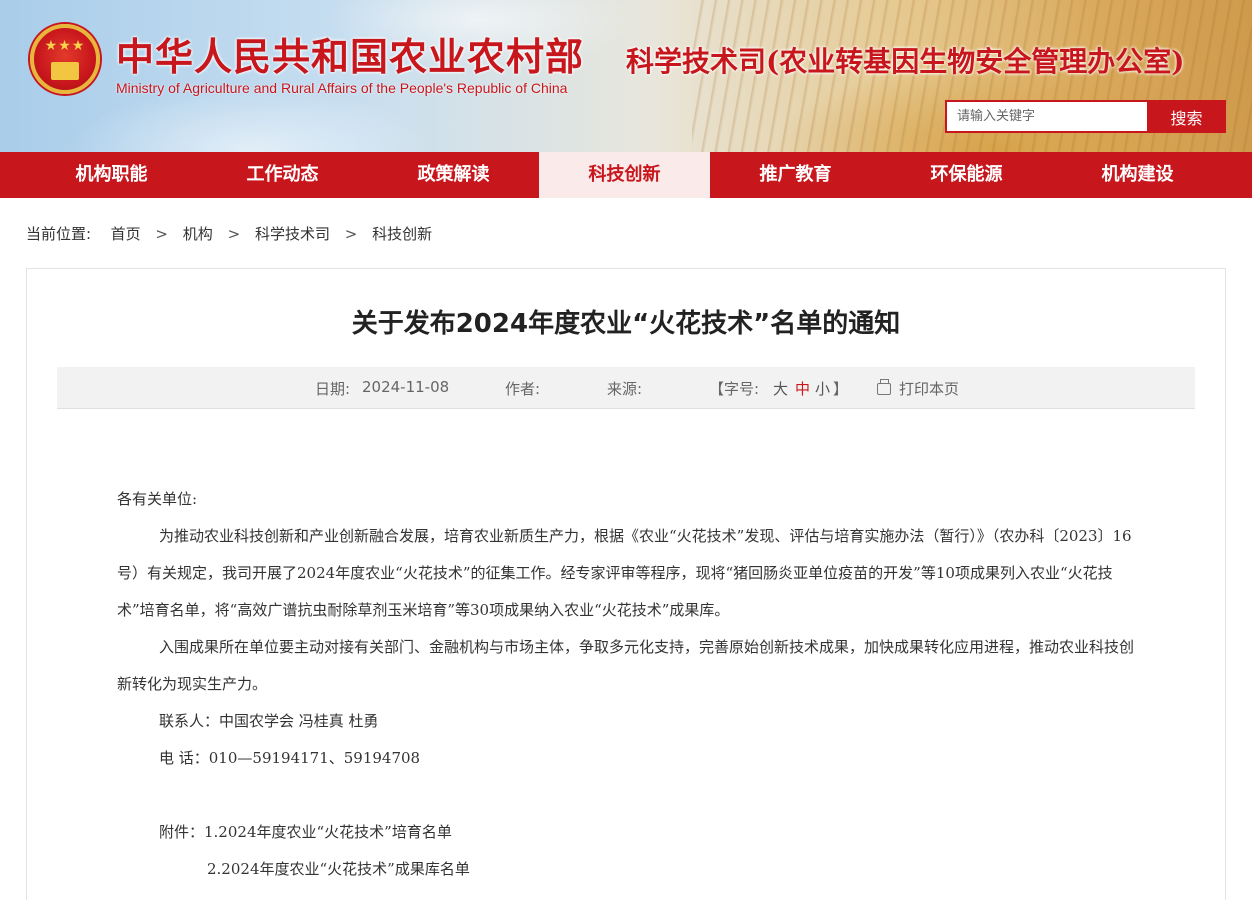 The image size is (1252, 900). What do you see at coordinates (966, 175) in the screenshot?
I see `nav-item-environment-energy: 环保能源` at bounding box center [966, 175].